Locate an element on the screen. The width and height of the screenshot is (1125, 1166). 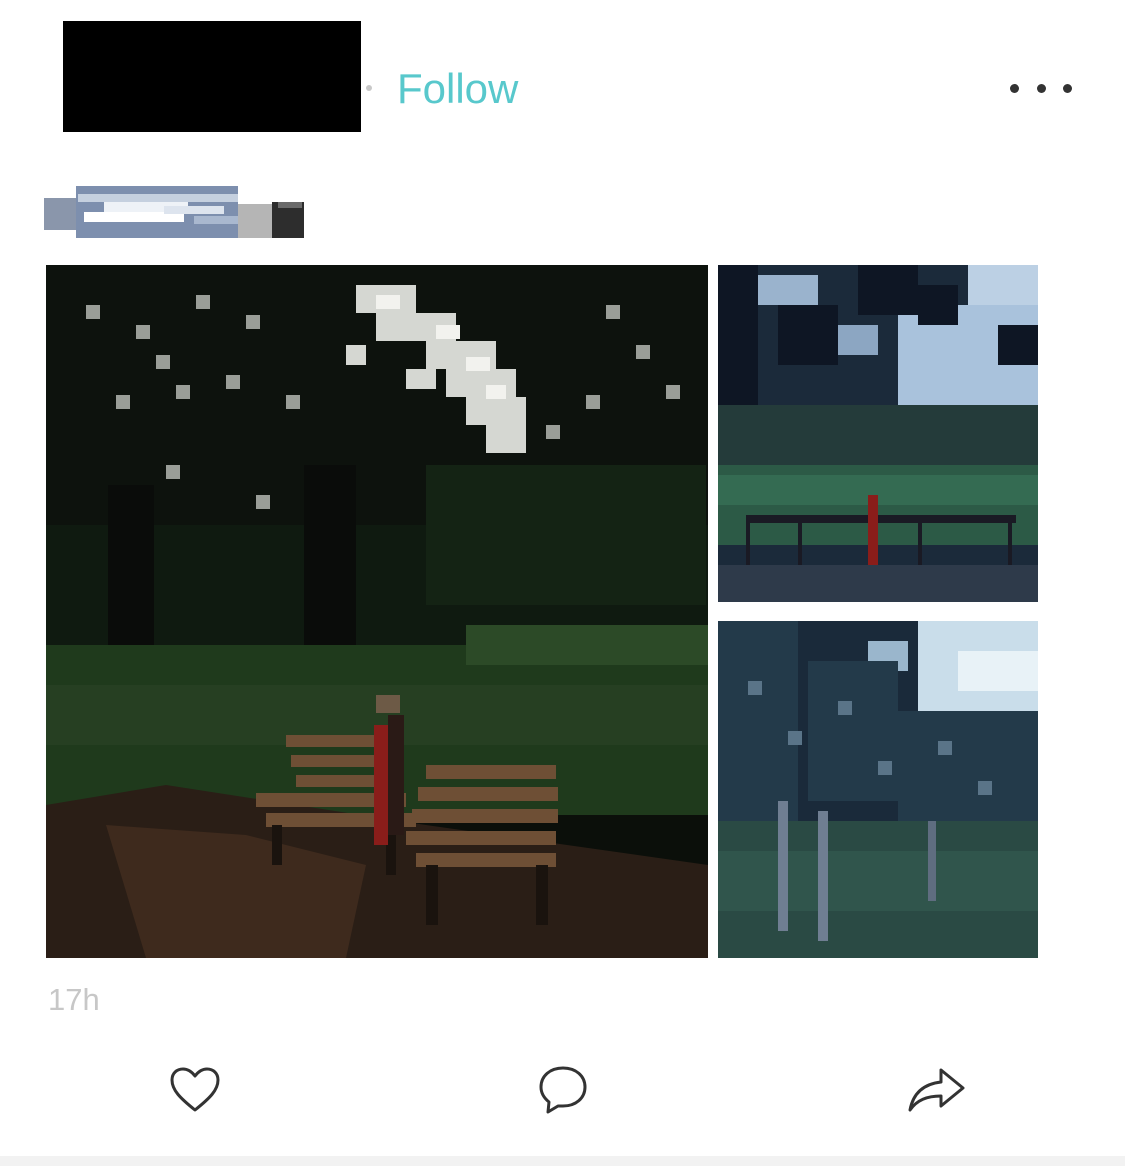
more-options-icon is located at coordinates (1041, 88).